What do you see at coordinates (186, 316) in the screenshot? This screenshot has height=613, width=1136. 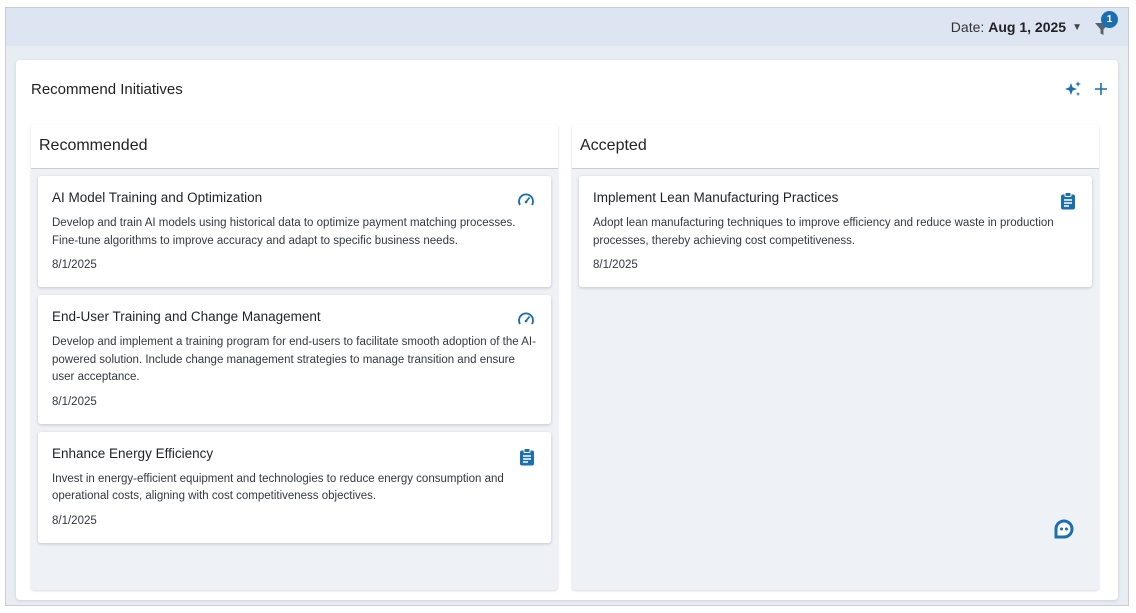 I see `card-title: End-User Training and Change Management` at bounding box center [186, 316].